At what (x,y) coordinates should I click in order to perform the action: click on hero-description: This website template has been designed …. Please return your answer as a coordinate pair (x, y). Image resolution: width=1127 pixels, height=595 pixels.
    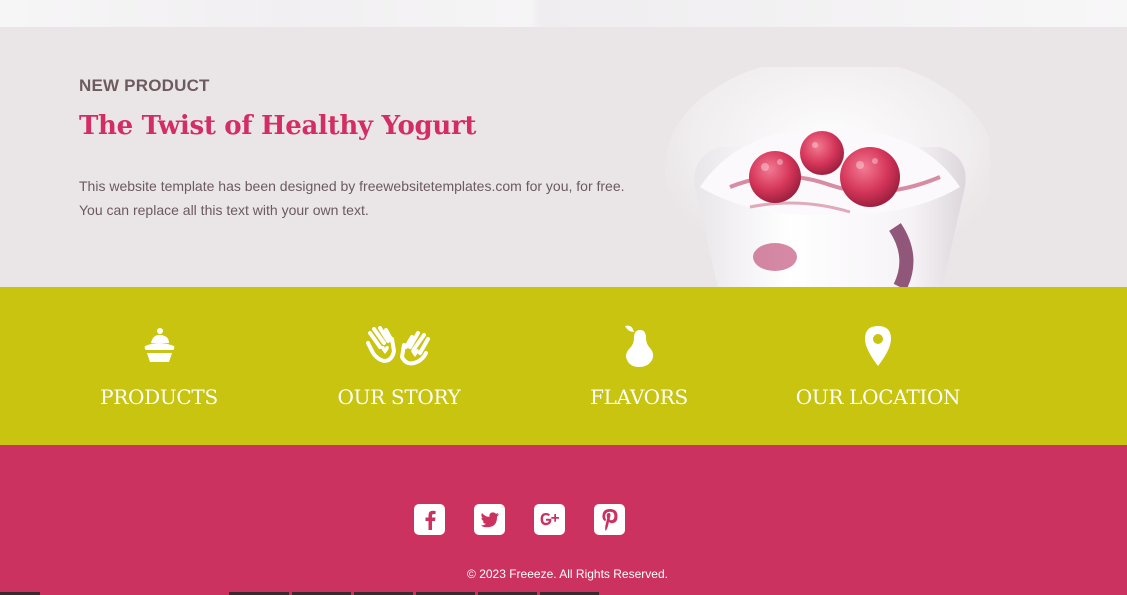
    Looking at the image, I should click on (379, 198).